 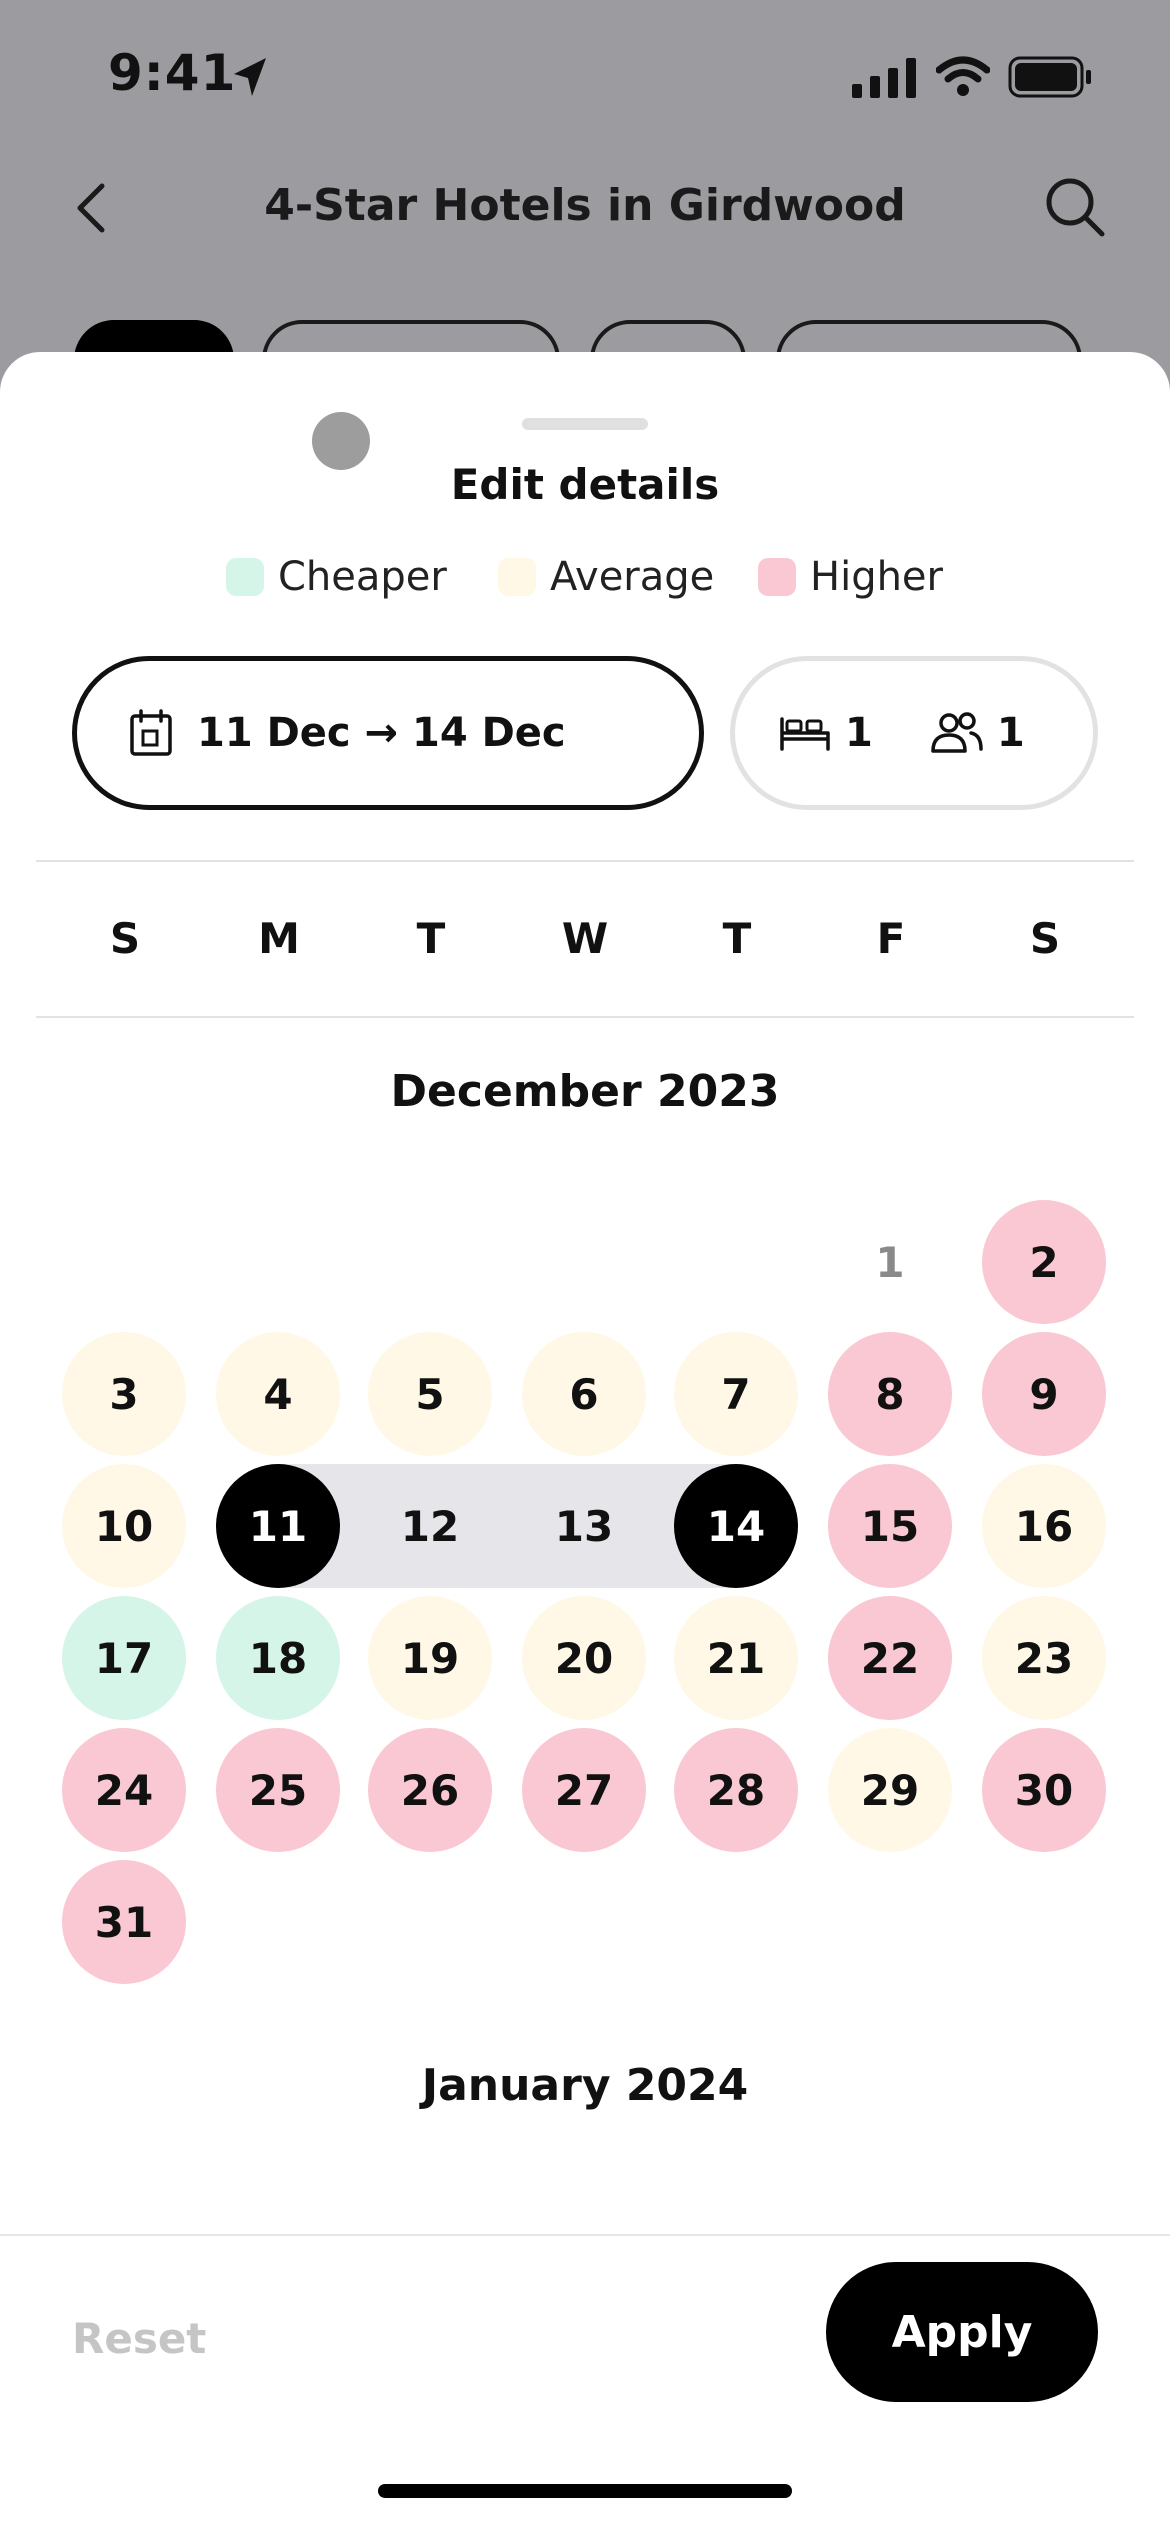 I want to click on calendar-day: 9, so click(x=1044, y=1394).